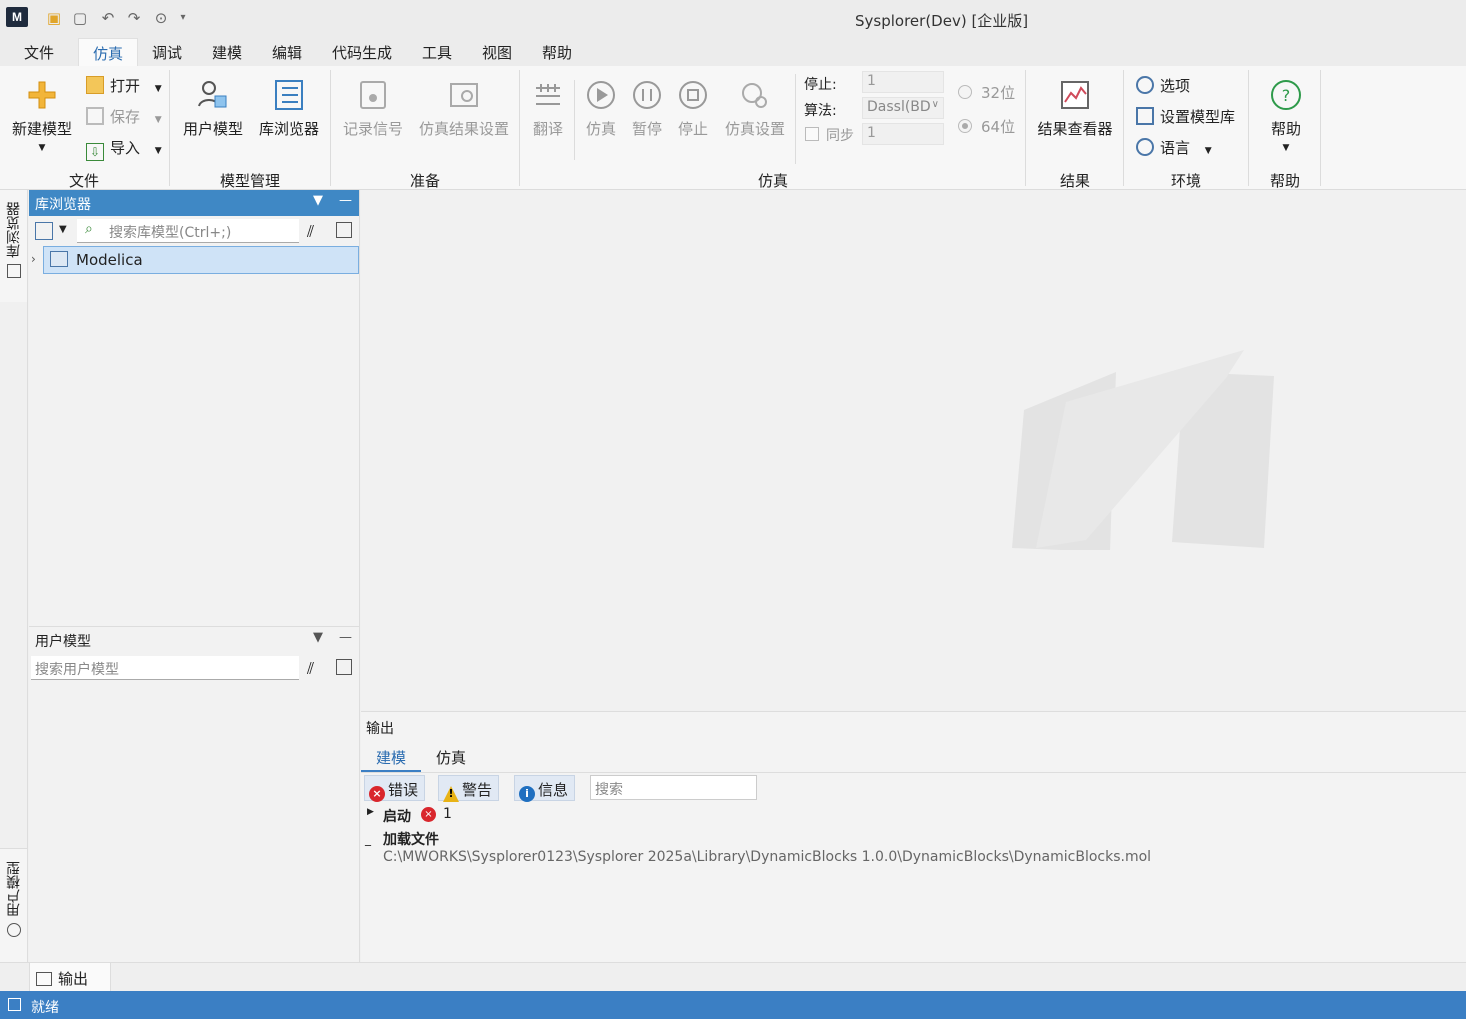 This screenshot has height=1019, width=1466. I want to click on set-model-library-button: 设置模型库, so click(1185, 116).